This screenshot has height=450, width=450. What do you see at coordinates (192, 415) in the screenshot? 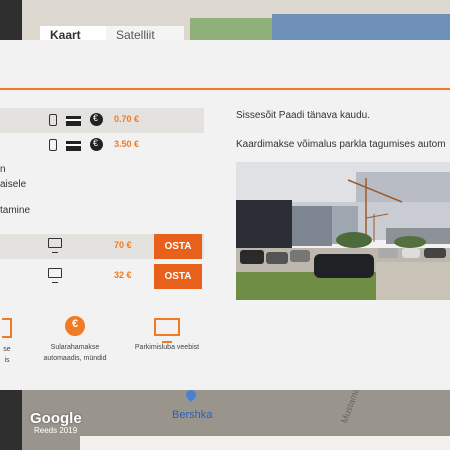
I see `map-place-label: Bershka` at bounding box center [192, 415].